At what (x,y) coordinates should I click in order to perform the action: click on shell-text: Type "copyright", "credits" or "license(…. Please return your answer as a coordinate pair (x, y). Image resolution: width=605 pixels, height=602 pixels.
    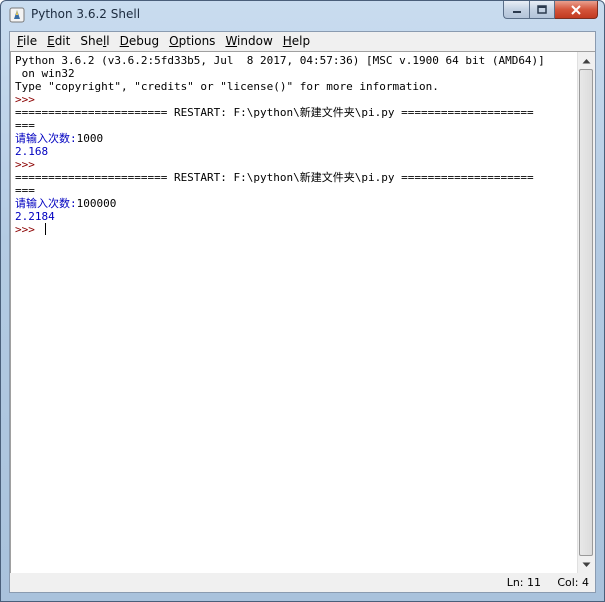
    Looking at the image, I should click on (227, 86).